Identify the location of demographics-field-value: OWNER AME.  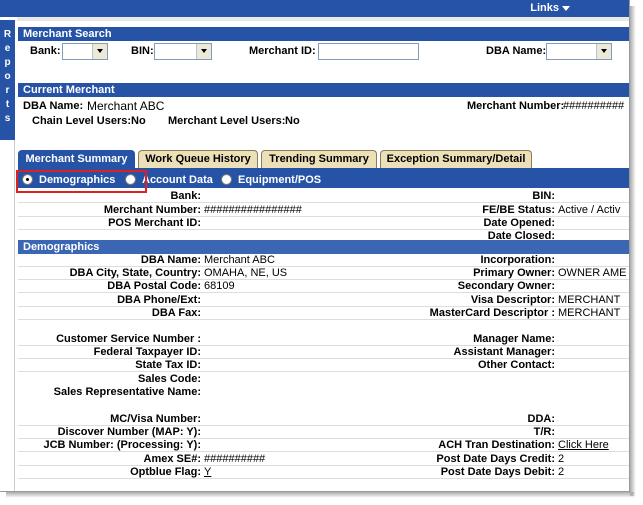
(592, 273).